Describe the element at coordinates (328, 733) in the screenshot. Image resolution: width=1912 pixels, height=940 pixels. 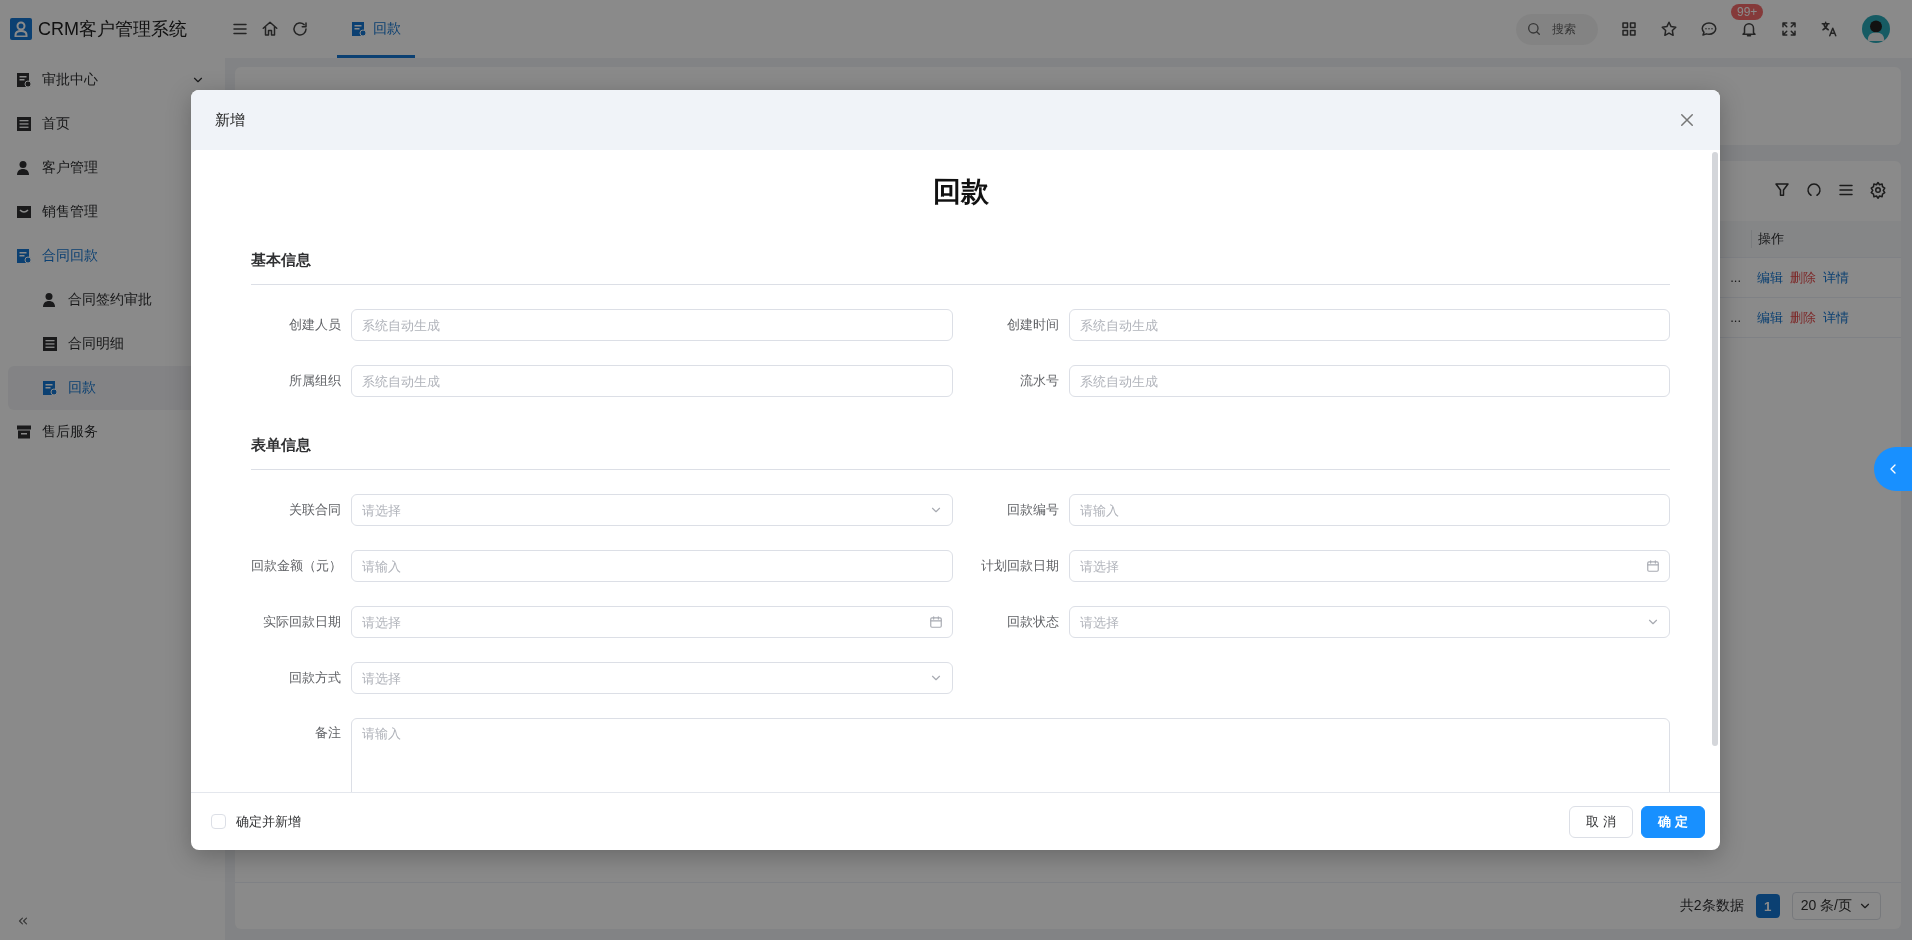
I see `field-label: 备注` at that location.